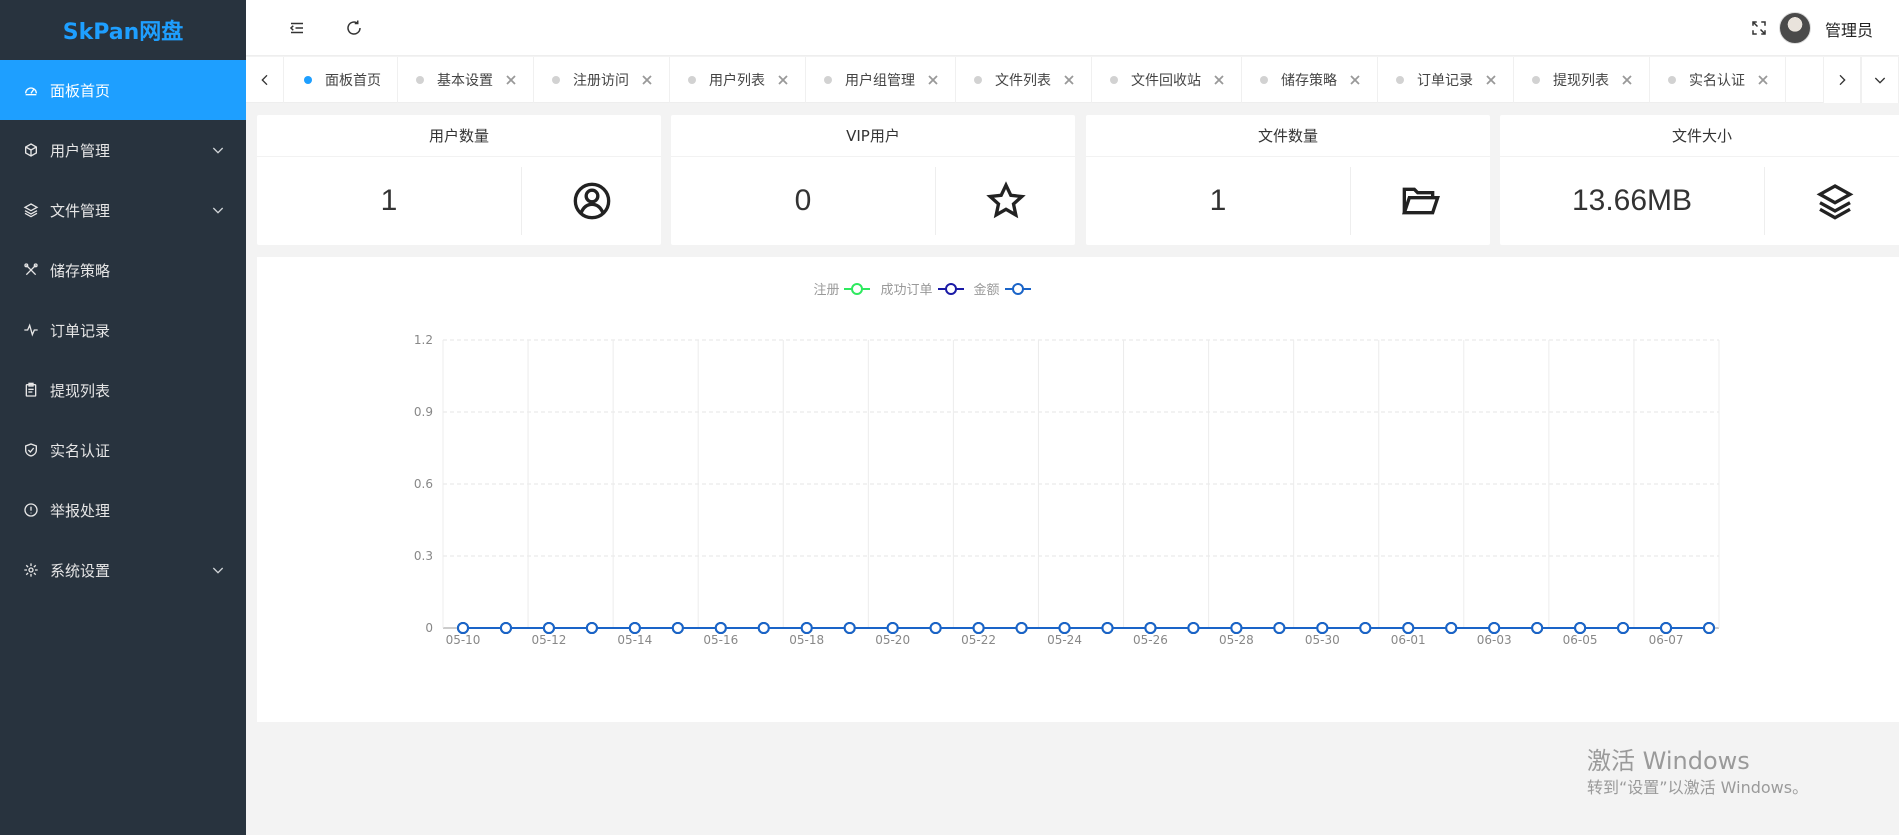 Image resolution: width=1899 pixels, height=835 pixels. I want to click on tabs-scroll-left-icon, so click(265, 80).